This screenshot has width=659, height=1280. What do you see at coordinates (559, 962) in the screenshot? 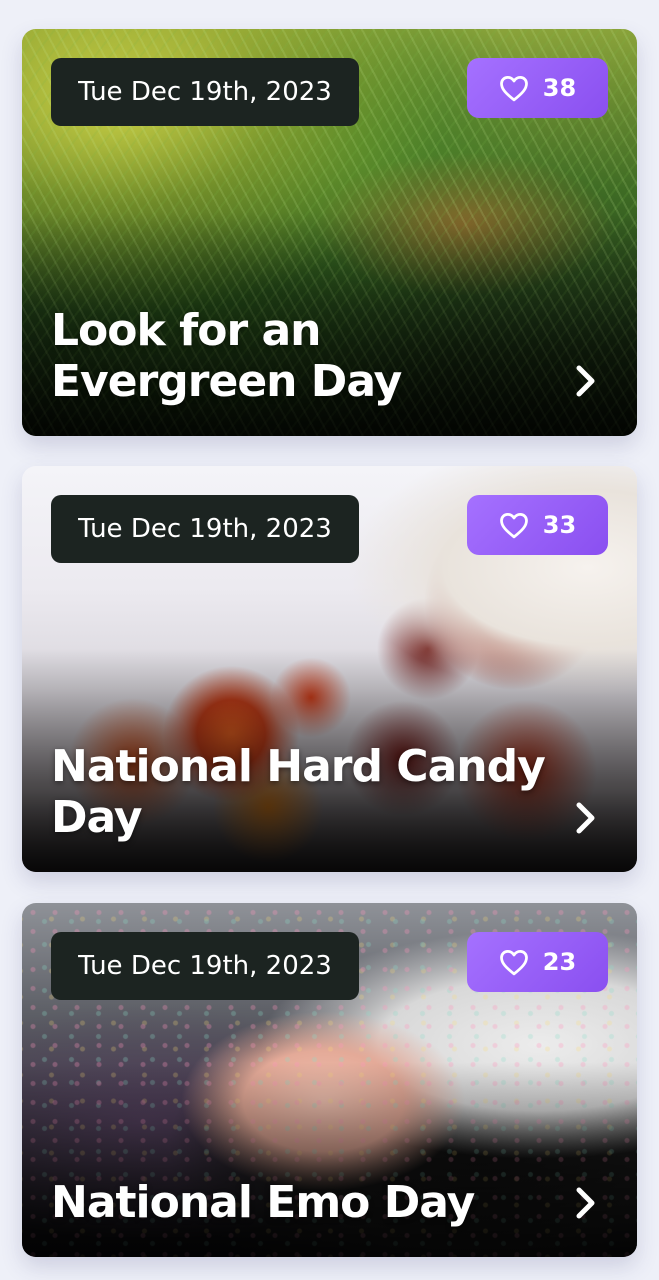
I see `like-count: 23` at bounding box center [559, 962].